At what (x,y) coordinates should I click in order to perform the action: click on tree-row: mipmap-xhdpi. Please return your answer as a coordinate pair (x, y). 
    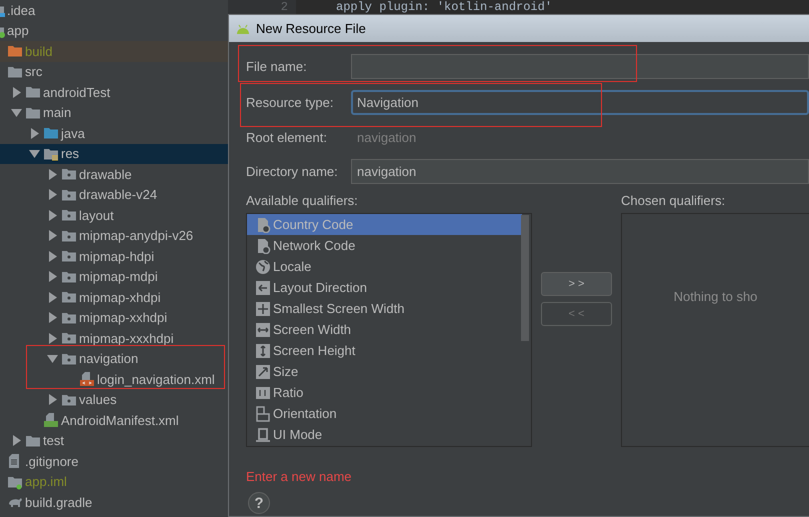
    Looking at the image, I should click on (114, 297).